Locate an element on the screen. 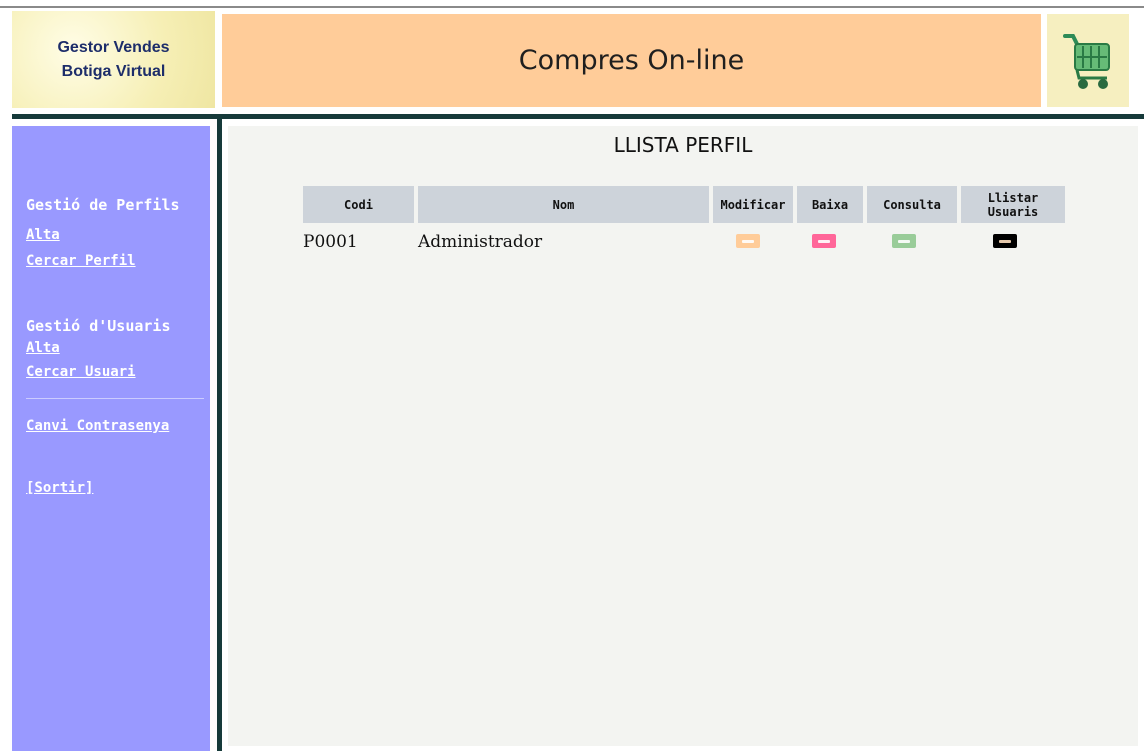 Image resolution: width=1144 pixels, height=751 pixels. column-header-codi: Codi is located at coordinates (358, 204).